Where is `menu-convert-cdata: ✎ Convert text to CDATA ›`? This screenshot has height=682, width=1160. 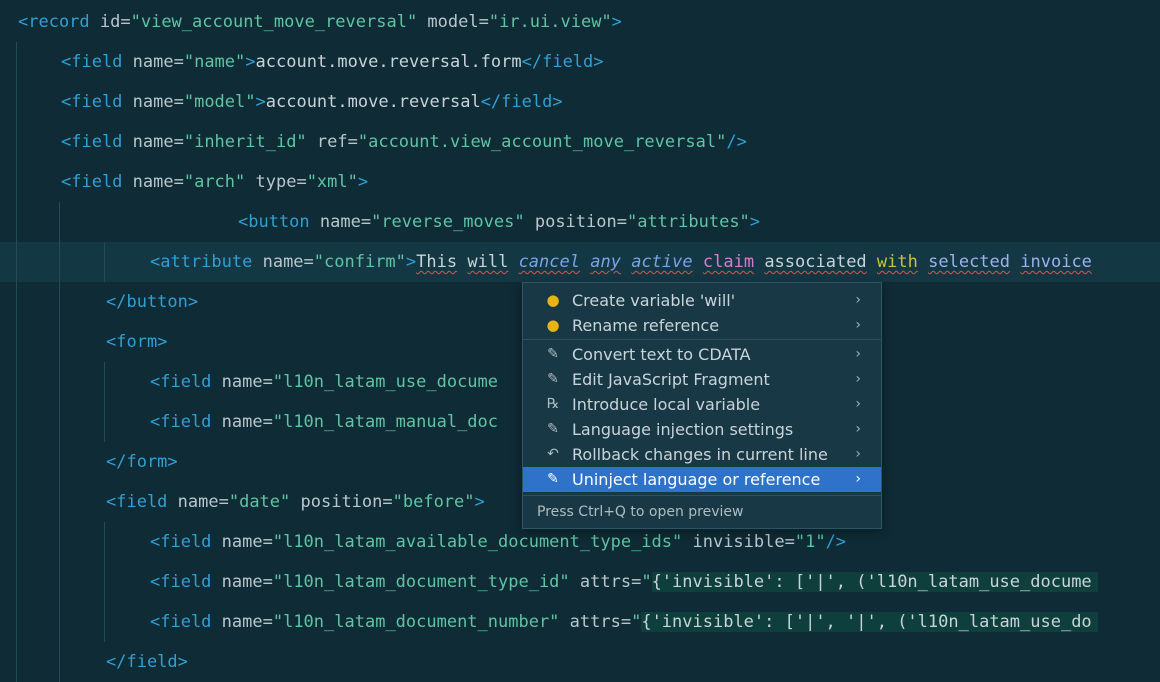
menu-convert-cdata: ✎ Convert text to CDATA › is located at coordinates (702, 354).